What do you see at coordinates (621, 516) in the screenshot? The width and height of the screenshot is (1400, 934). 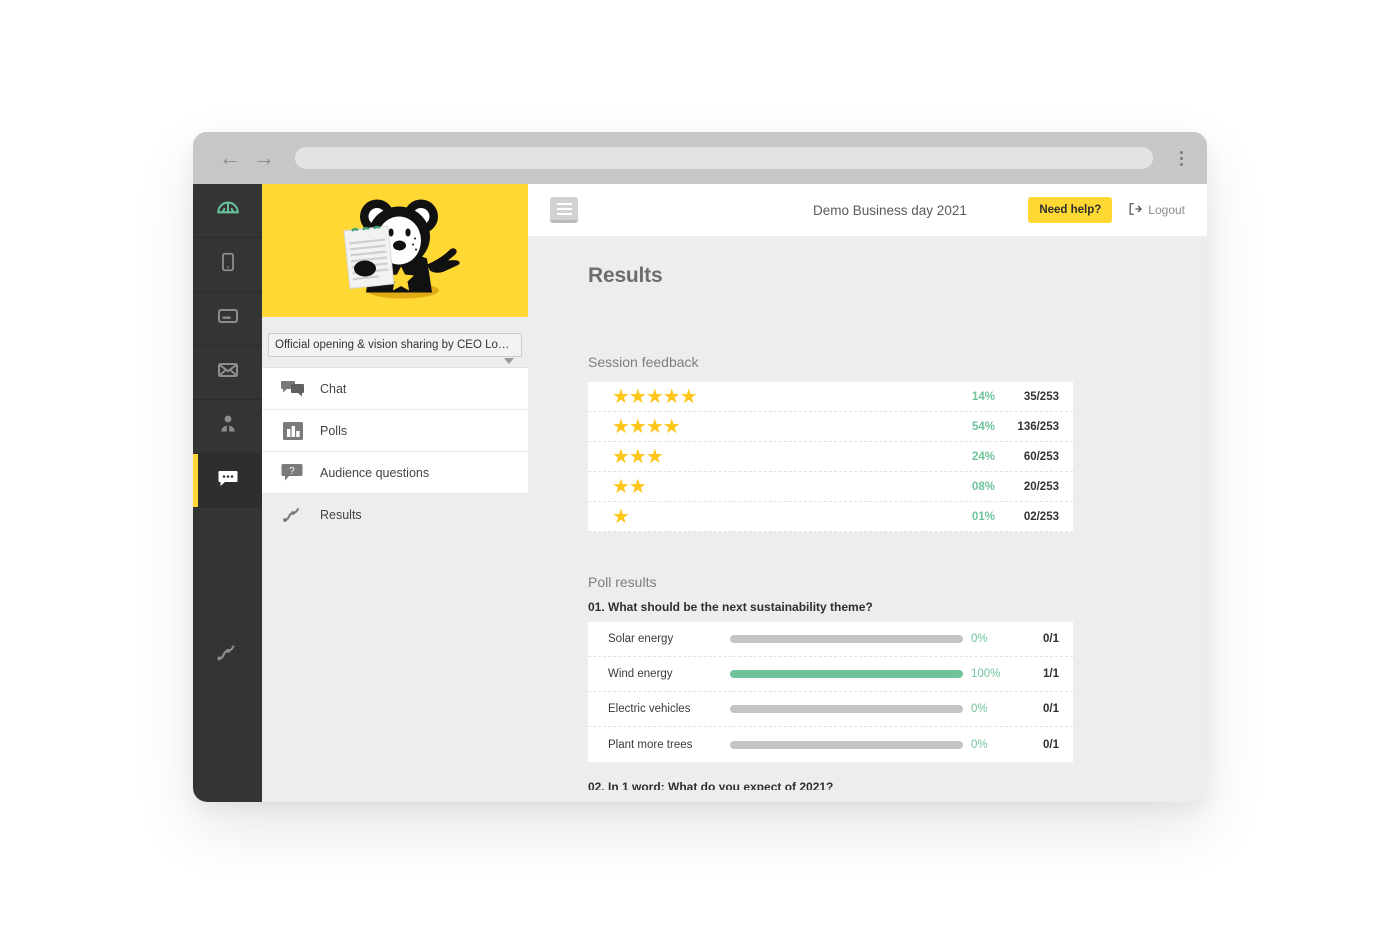 I see `star-rating: ★` at bounding box center [621, 516].